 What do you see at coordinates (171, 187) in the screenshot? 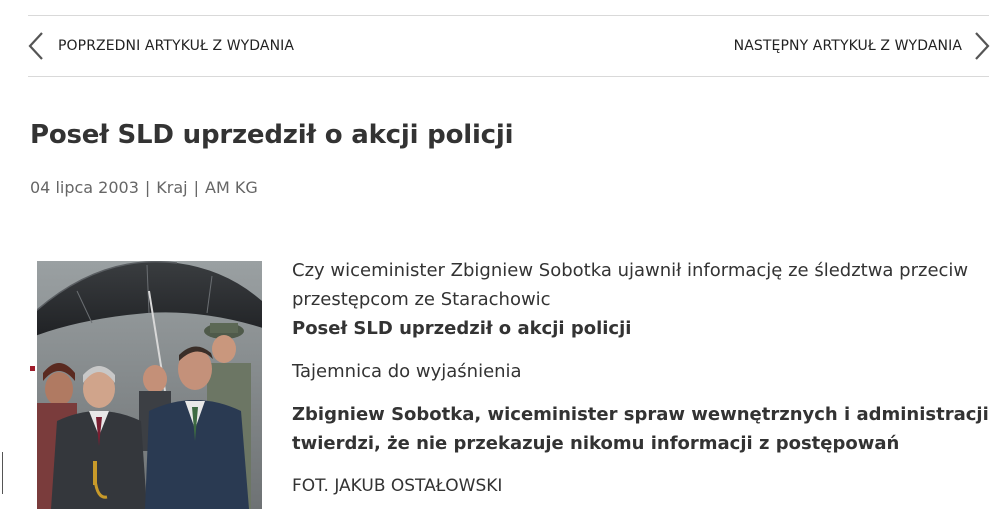
I see `article-section-link: Kraj` at bounding box center [171, 187].